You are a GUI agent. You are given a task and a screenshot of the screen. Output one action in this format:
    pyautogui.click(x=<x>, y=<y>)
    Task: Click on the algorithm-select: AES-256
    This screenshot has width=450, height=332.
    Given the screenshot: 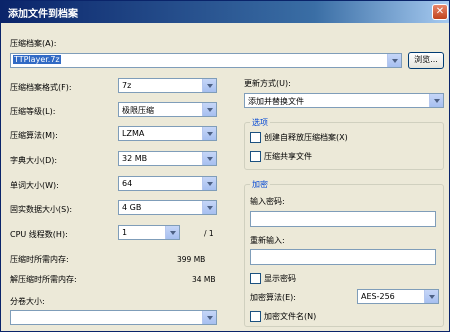 What is the action you would take?
    pyautogui.click(x=398, y=296)
    